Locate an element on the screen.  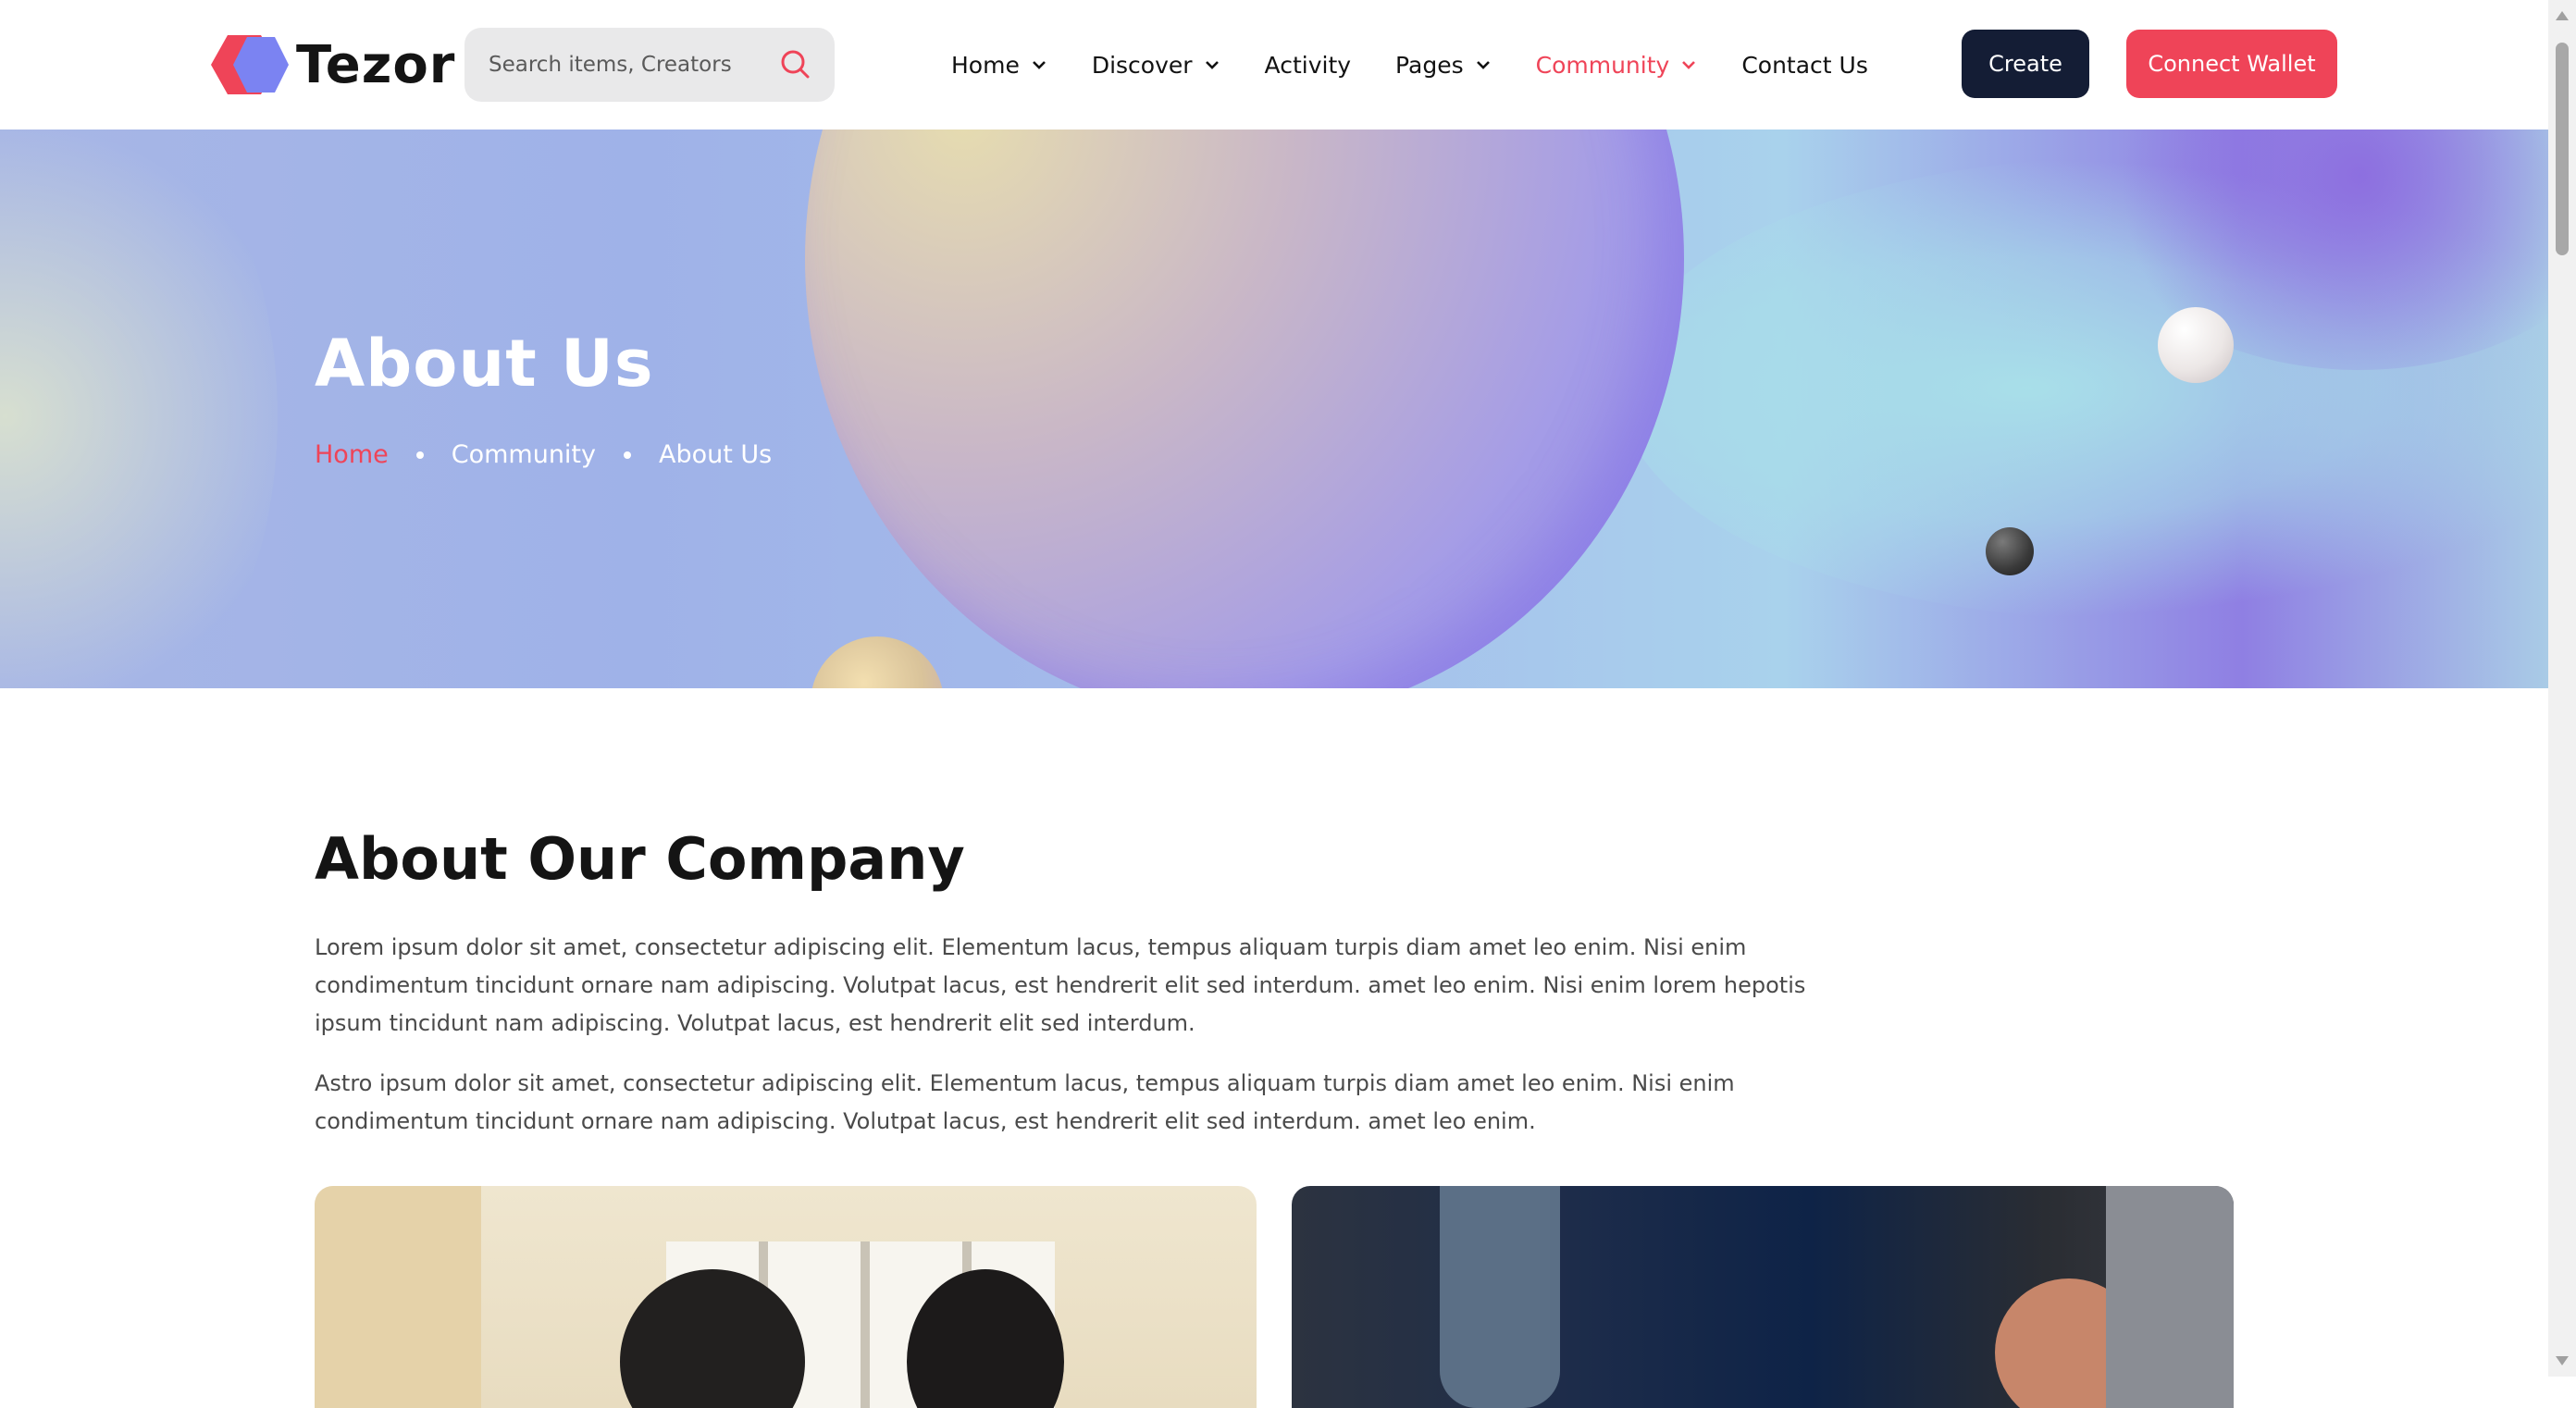
hero-ball-white is located at coordinates (2196, 345).